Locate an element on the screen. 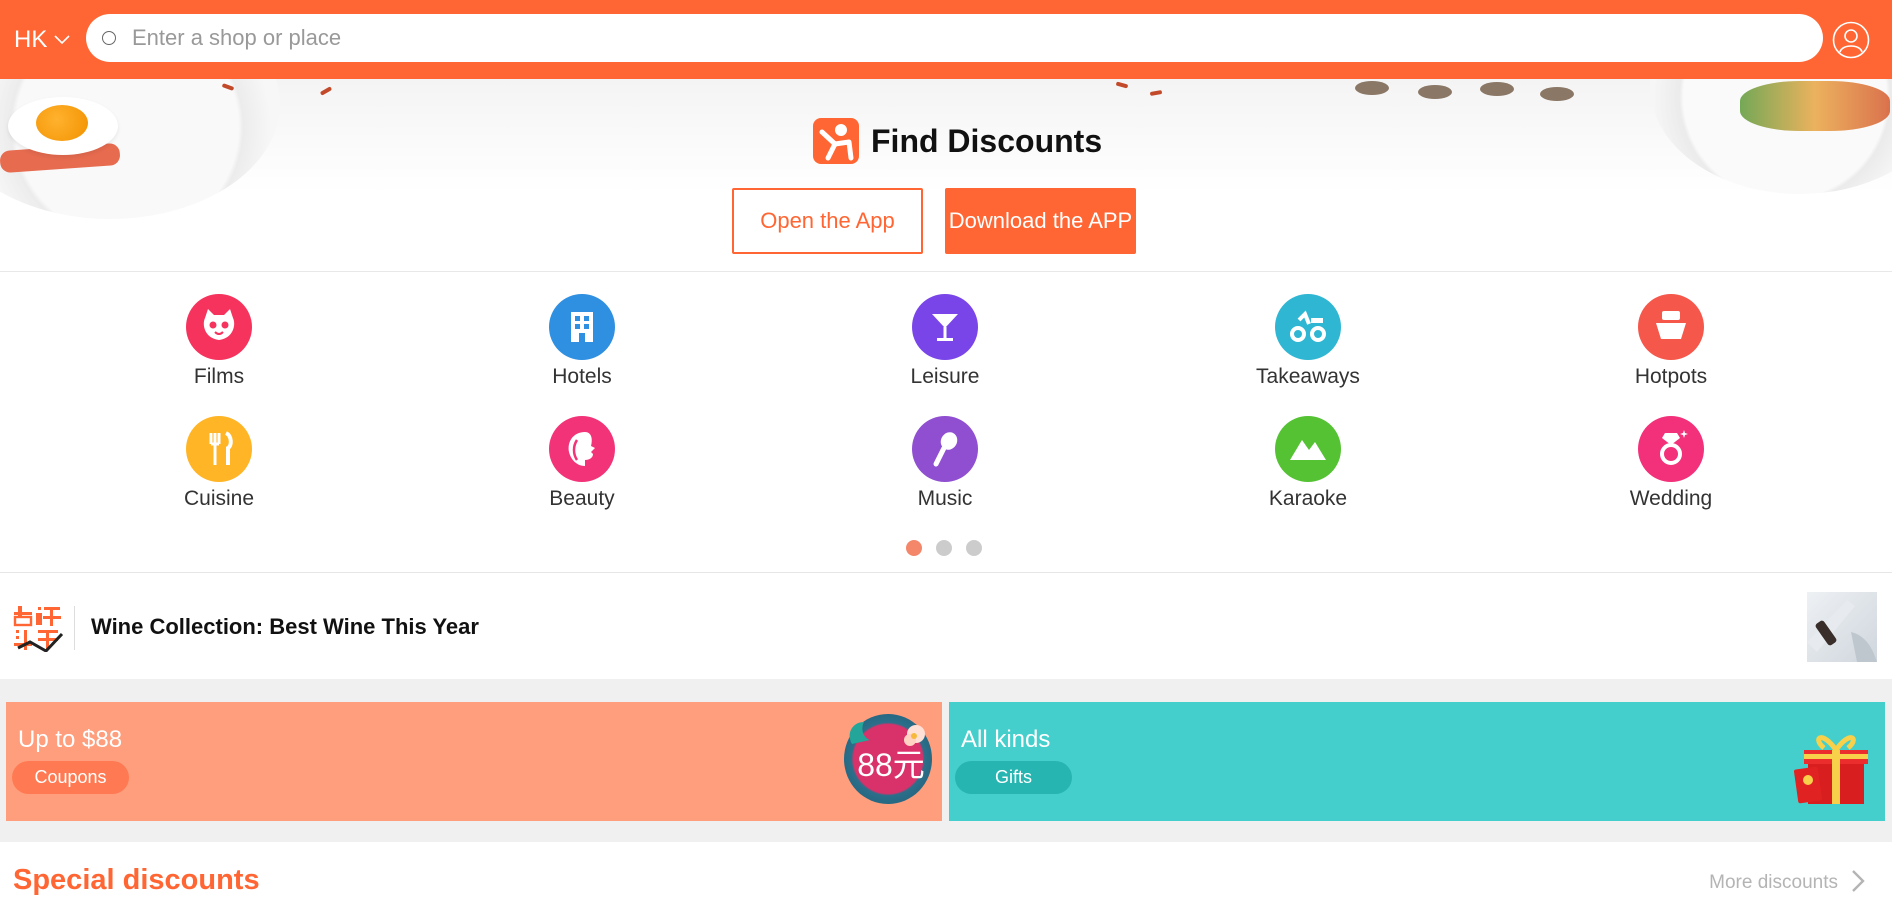  category-beauty: Beauty is located at coordinates (582, 463).